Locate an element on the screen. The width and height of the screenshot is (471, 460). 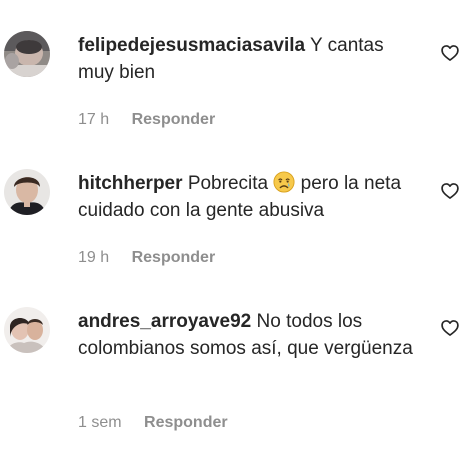
comment-meta: 19 h Responder is located at coordinates (146, 258).